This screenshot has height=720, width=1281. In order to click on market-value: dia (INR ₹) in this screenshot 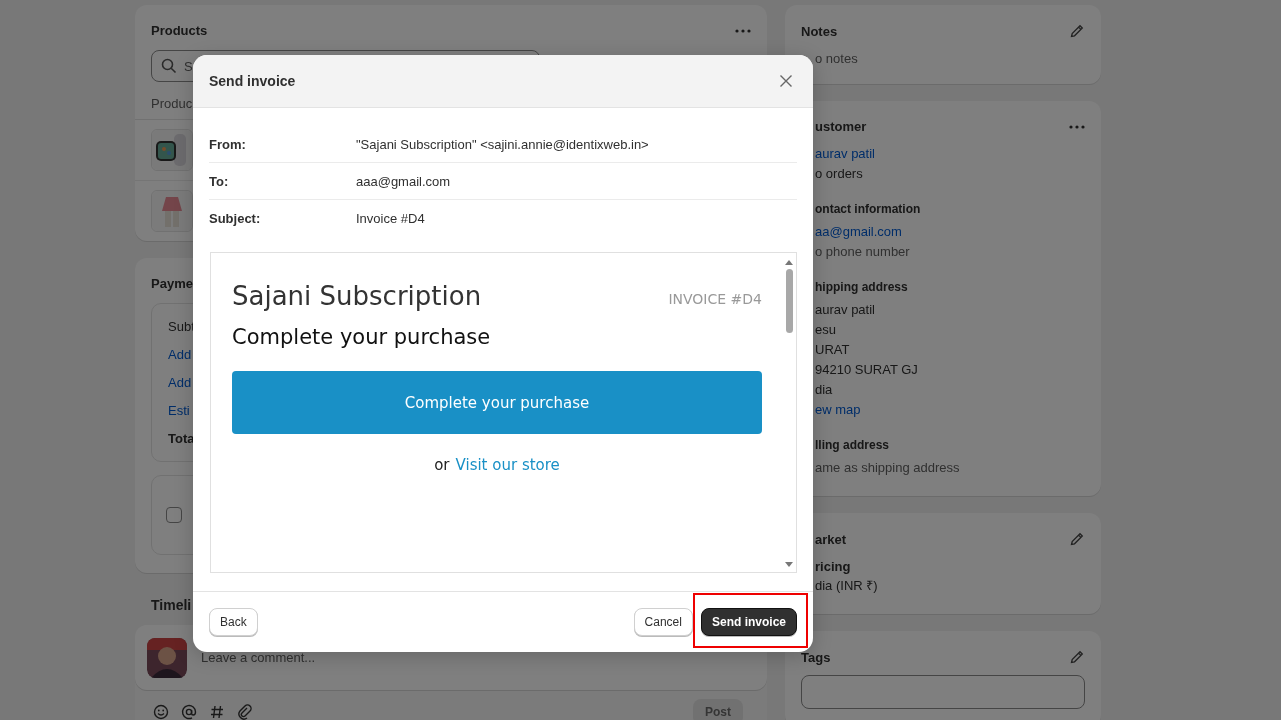, I will do `click(846, 586)`.